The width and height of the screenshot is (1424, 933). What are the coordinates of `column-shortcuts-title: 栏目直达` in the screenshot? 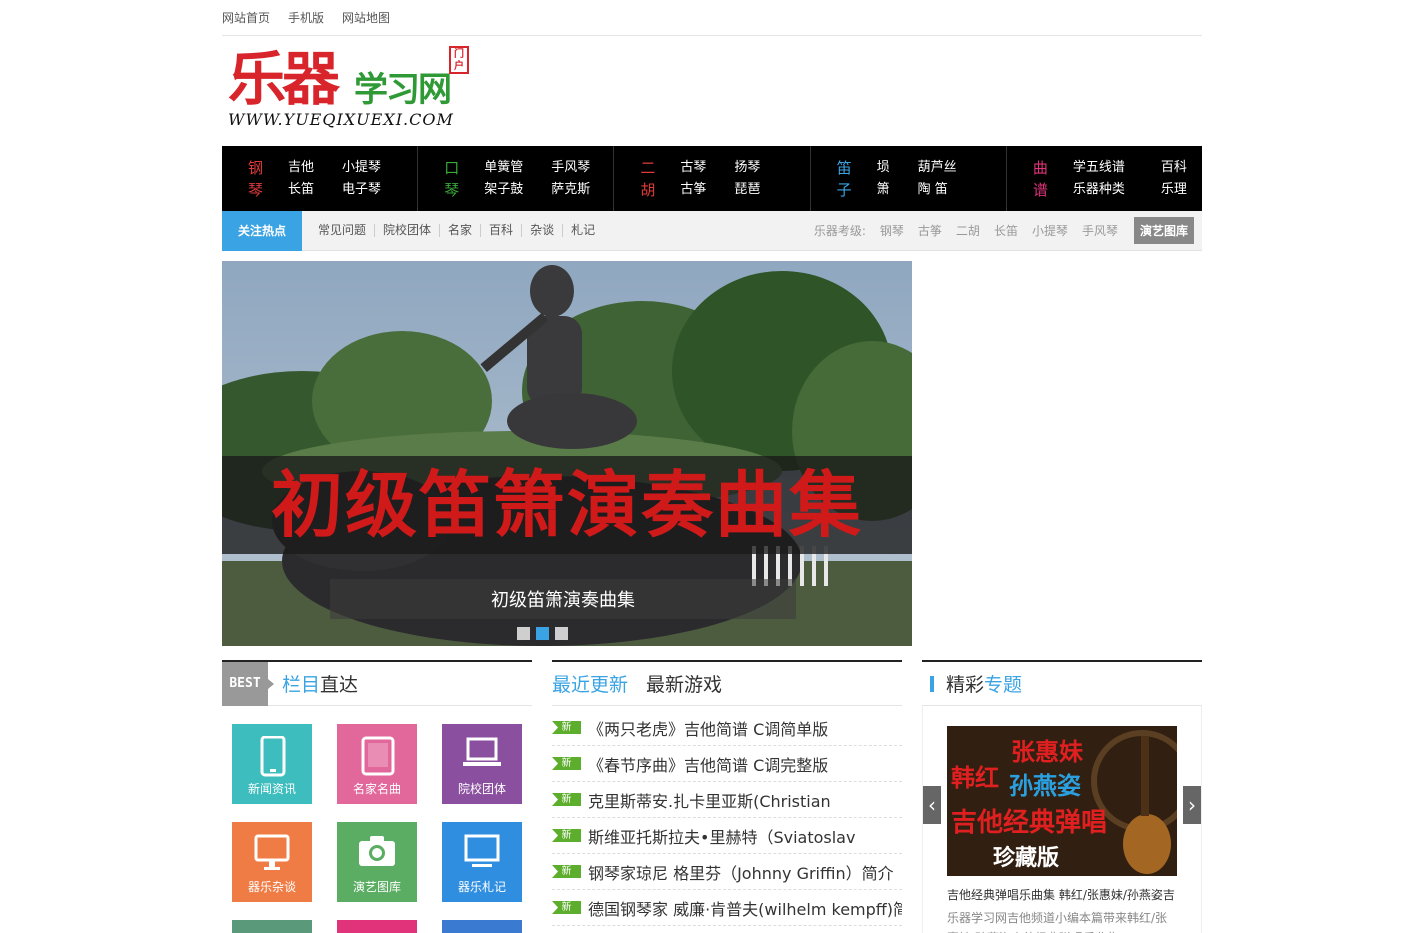 It's located at (320, 683).